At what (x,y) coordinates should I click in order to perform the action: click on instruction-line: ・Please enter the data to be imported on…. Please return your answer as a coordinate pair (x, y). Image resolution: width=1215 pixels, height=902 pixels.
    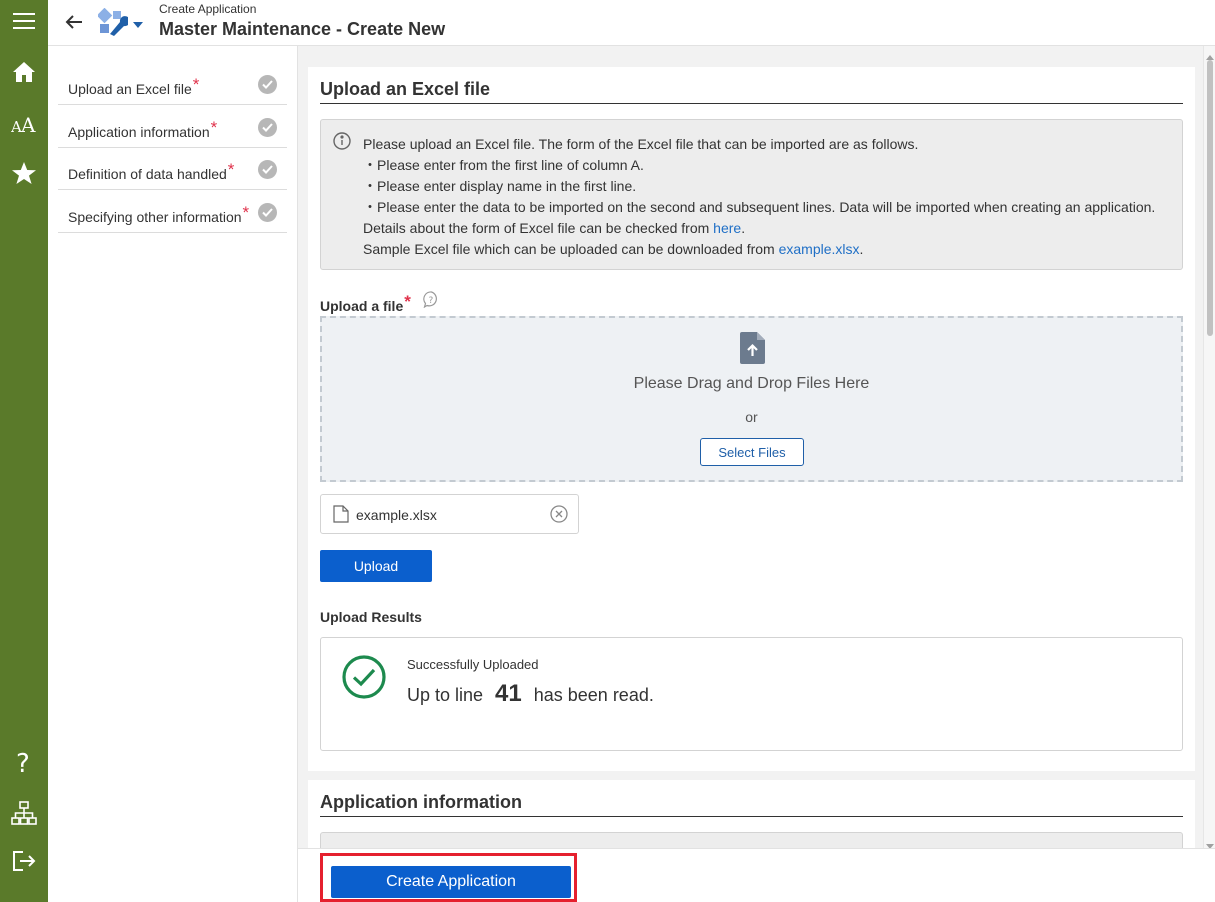
    Looking at the image, I should click on (759, 207).